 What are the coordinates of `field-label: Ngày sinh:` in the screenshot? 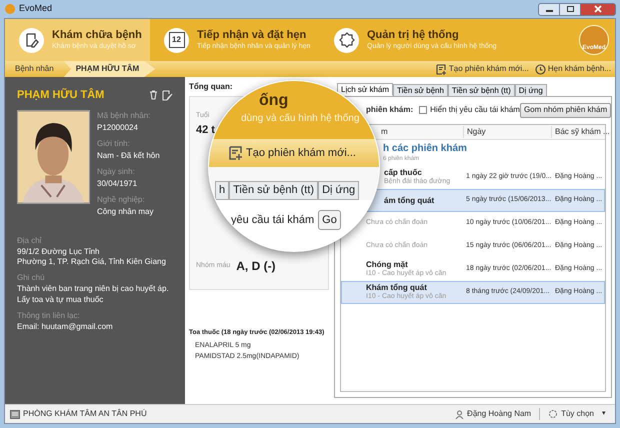 It's located at (116, 172).